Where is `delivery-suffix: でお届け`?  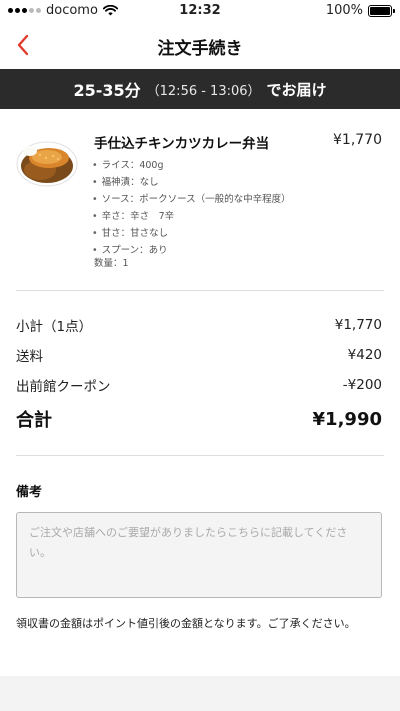 delivery-suffix: でお届け is located at coordinates (296, 89).